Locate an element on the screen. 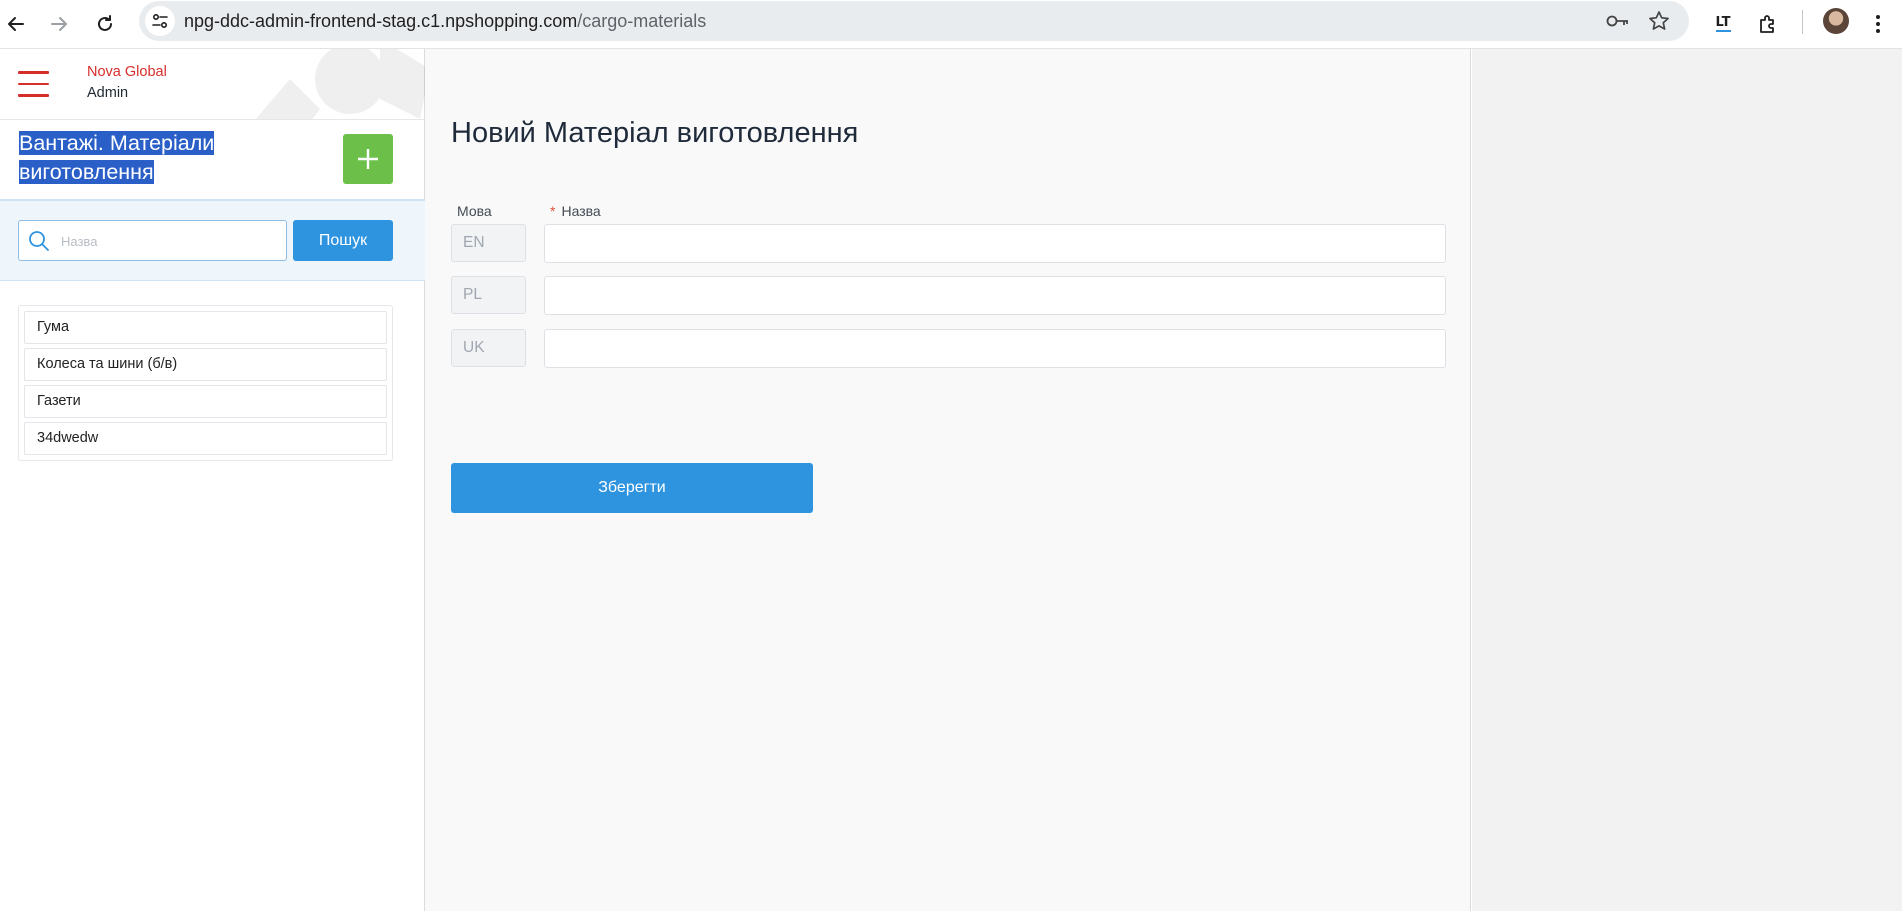 The height and width of the screenshot is (911, 1902). name-input-en is located at coordinates (995, 243).